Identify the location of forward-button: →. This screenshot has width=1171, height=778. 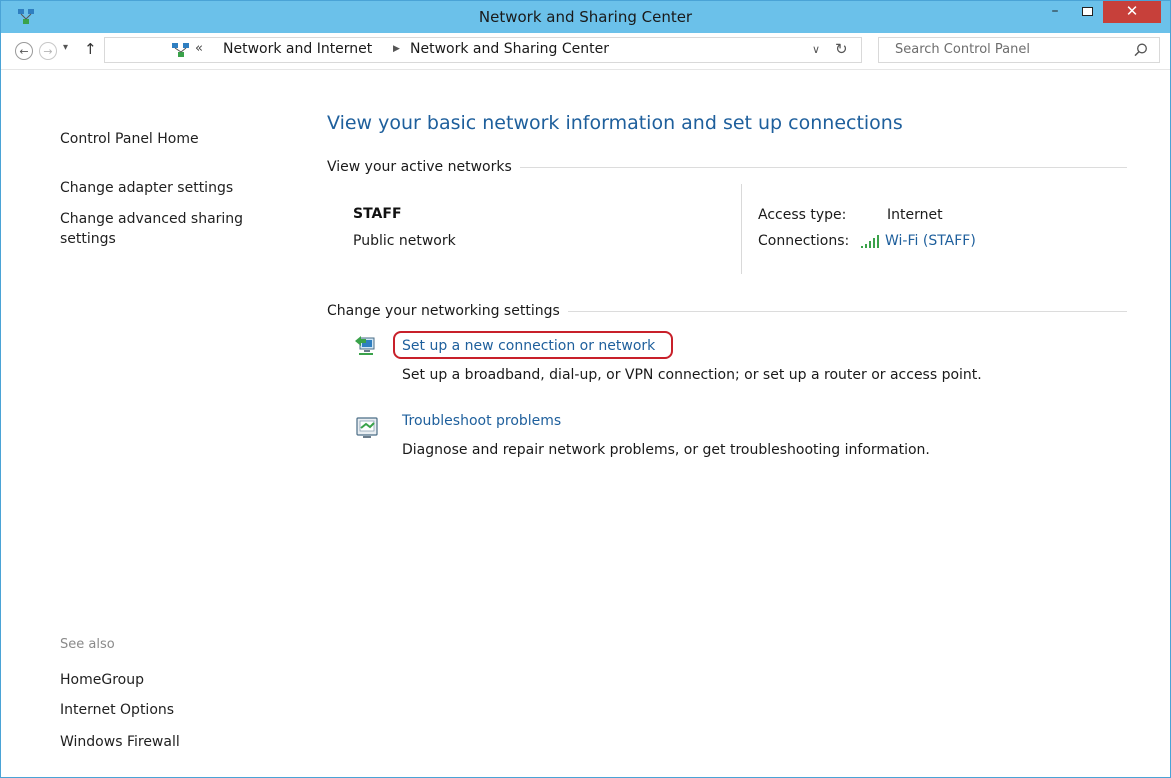
(48, 51).